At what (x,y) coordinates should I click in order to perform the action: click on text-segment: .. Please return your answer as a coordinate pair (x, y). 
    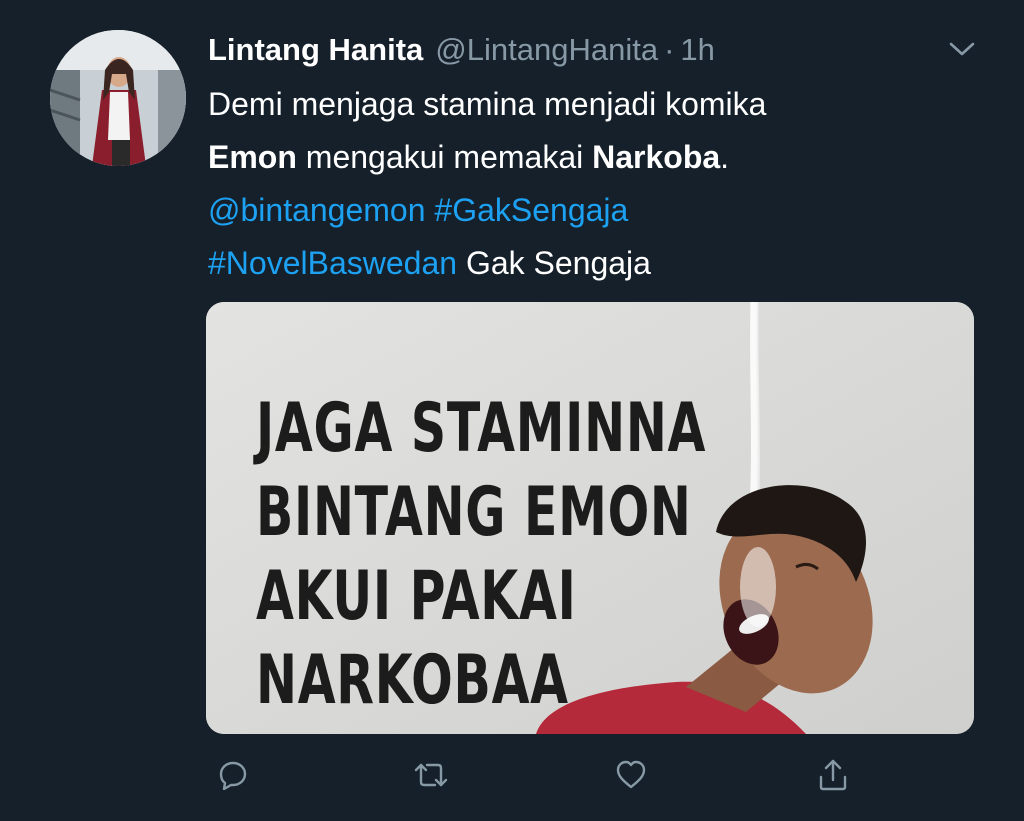
    Looking at the image, I should click on (725, 157).